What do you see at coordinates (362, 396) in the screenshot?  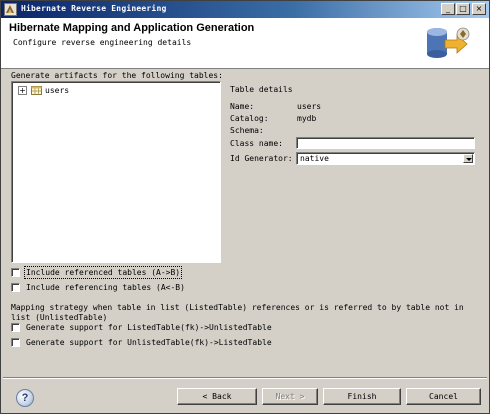 I see `finish-button: Finish` at bounding box center [362, 396].